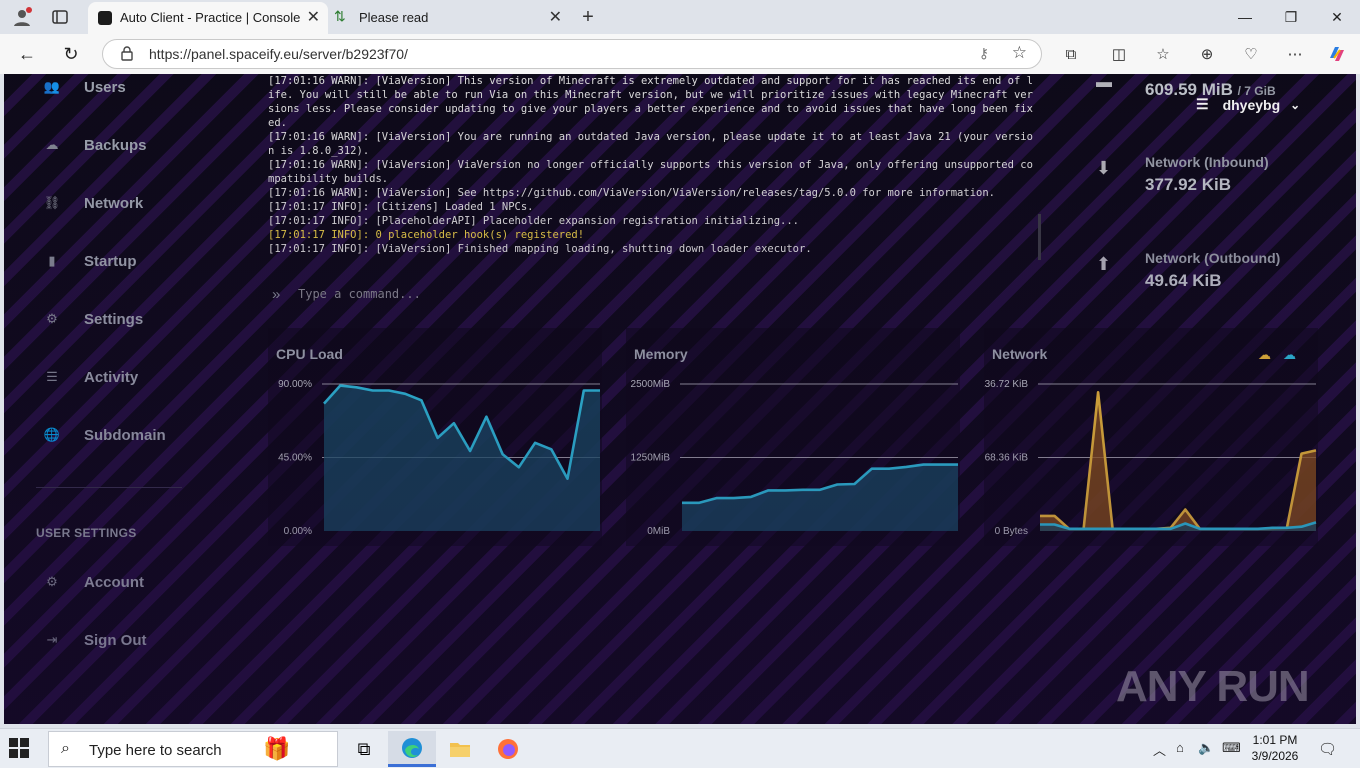  I want to click on back-icon: ←, so click(27, 54).